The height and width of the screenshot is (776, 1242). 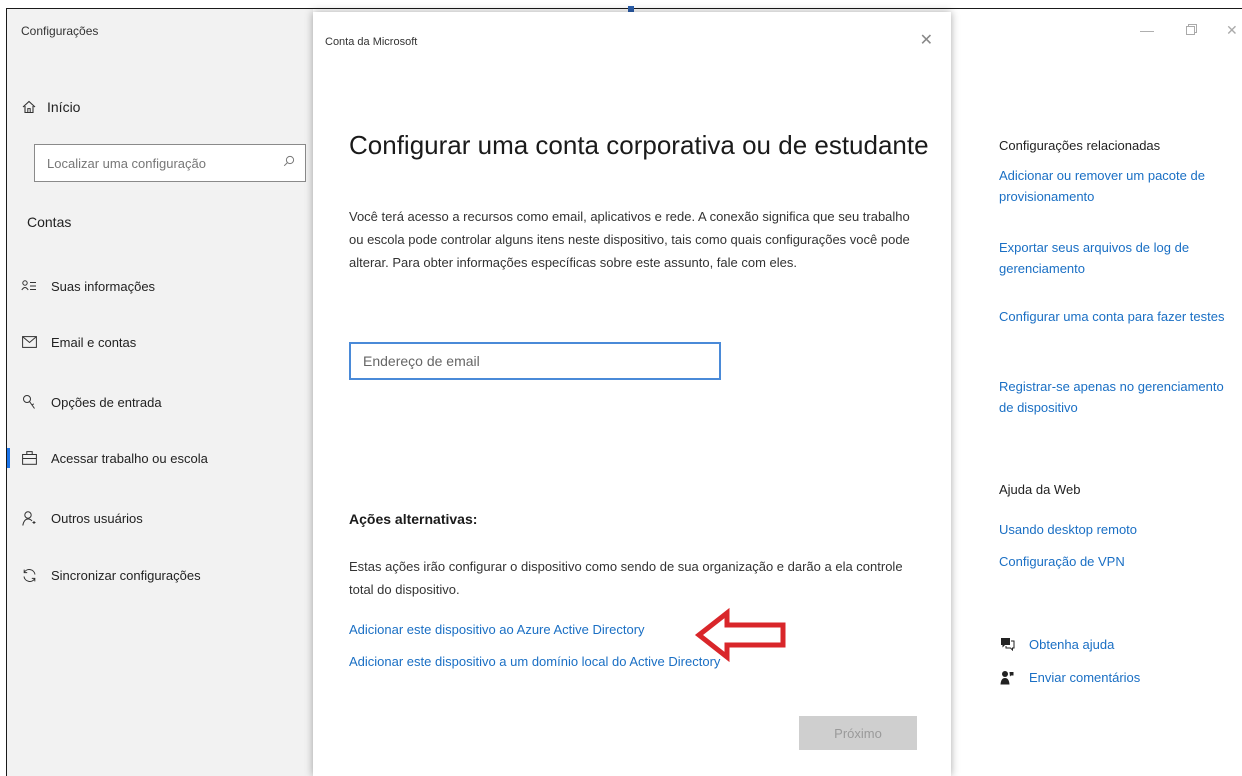 I want to click on feedback-person-icon, so click(x=1007, y=677).